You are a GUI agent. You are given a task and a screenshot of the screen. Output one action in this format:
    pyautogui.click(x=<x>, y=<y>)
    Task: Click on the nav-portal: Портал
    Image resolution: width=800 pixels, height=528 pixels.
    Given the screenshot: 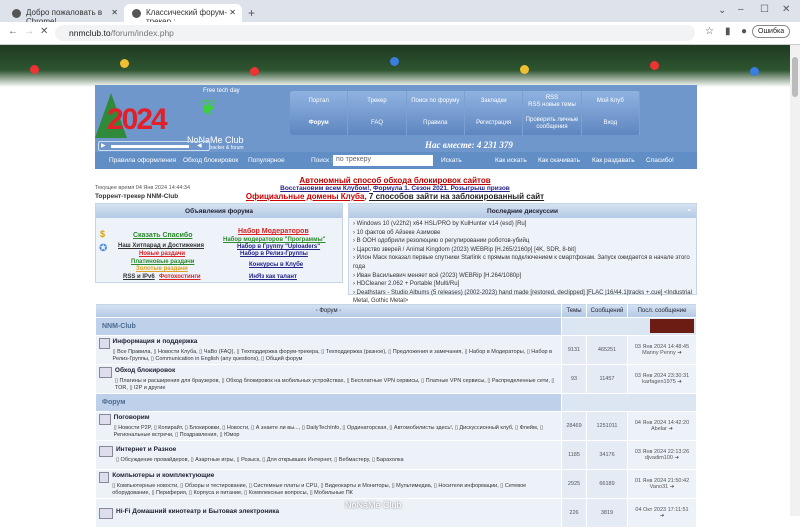 What is the action you would take?
    pyautogui.click(x=319, y=102)
    